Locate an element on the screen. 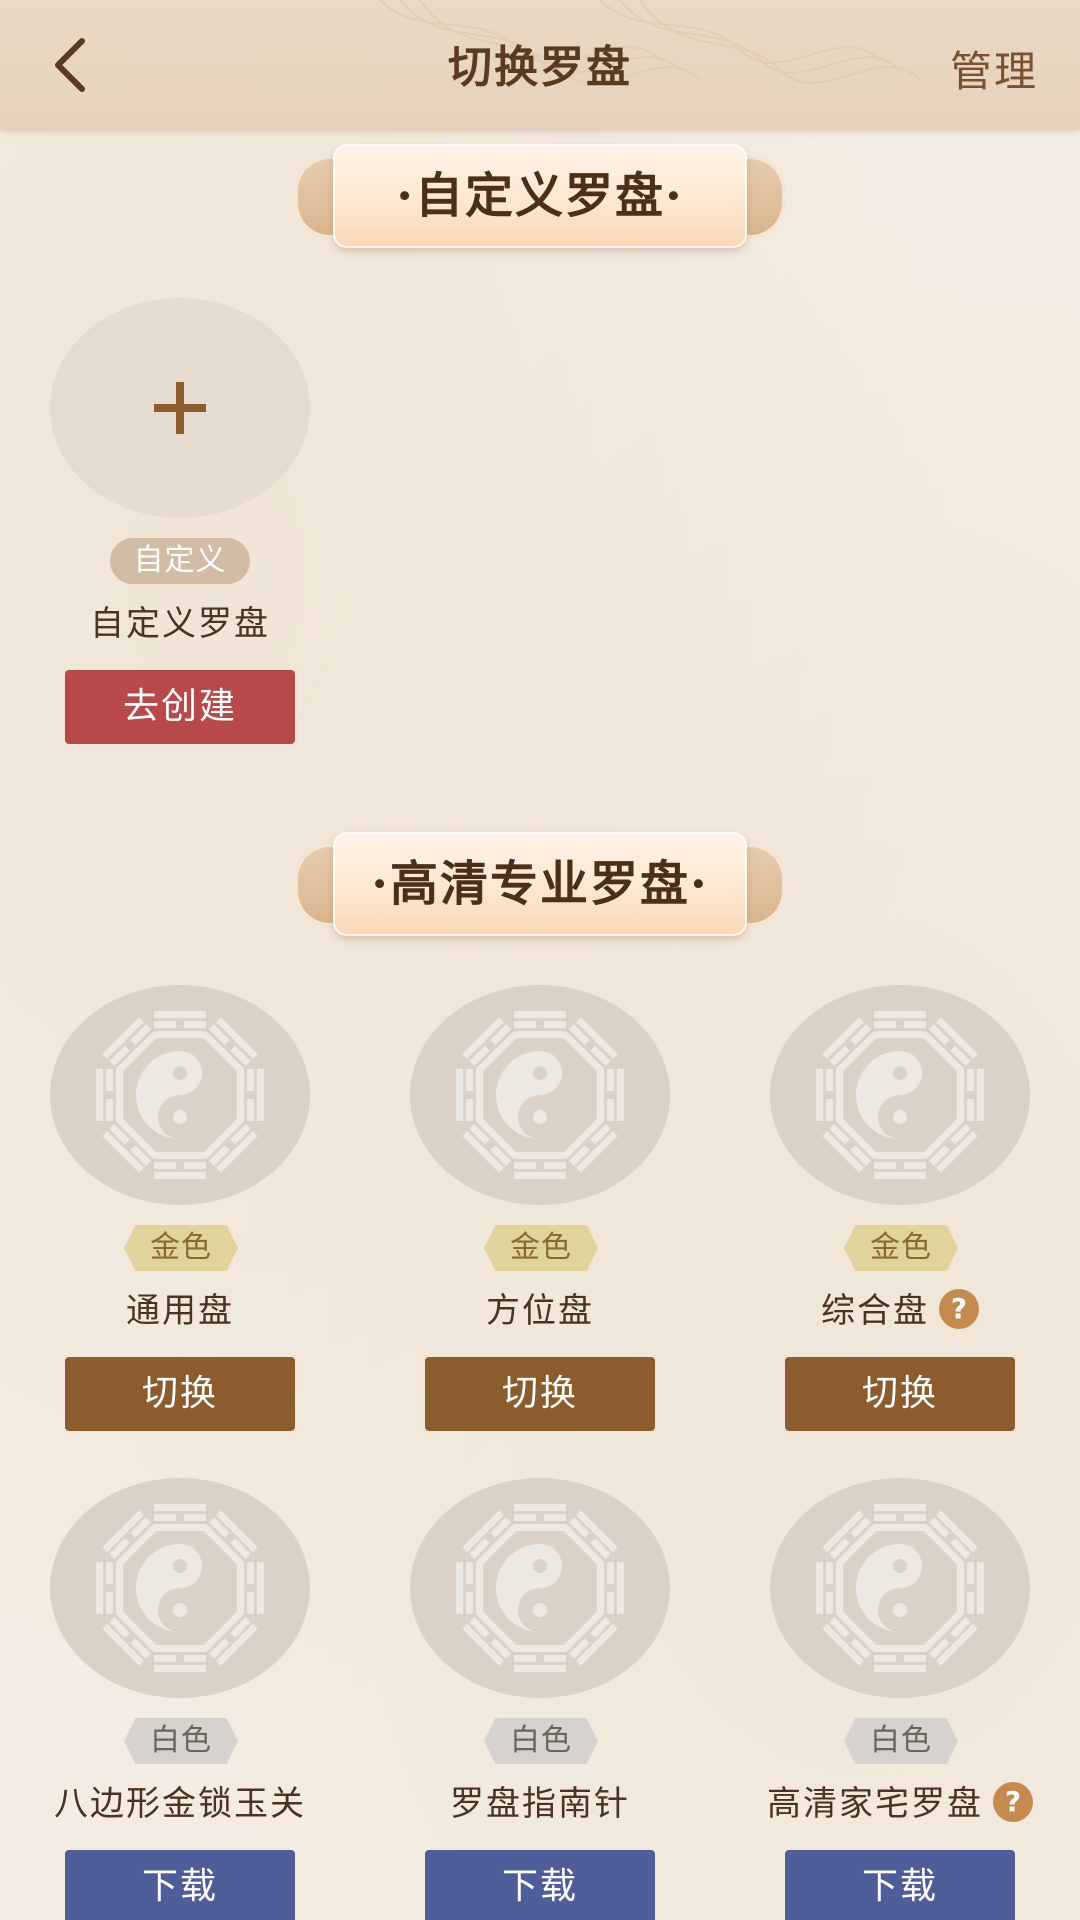 This screenshot has height=1920, width=1080. top-bar: 切换罗盘 管理 is located at coordinates (540, 65).